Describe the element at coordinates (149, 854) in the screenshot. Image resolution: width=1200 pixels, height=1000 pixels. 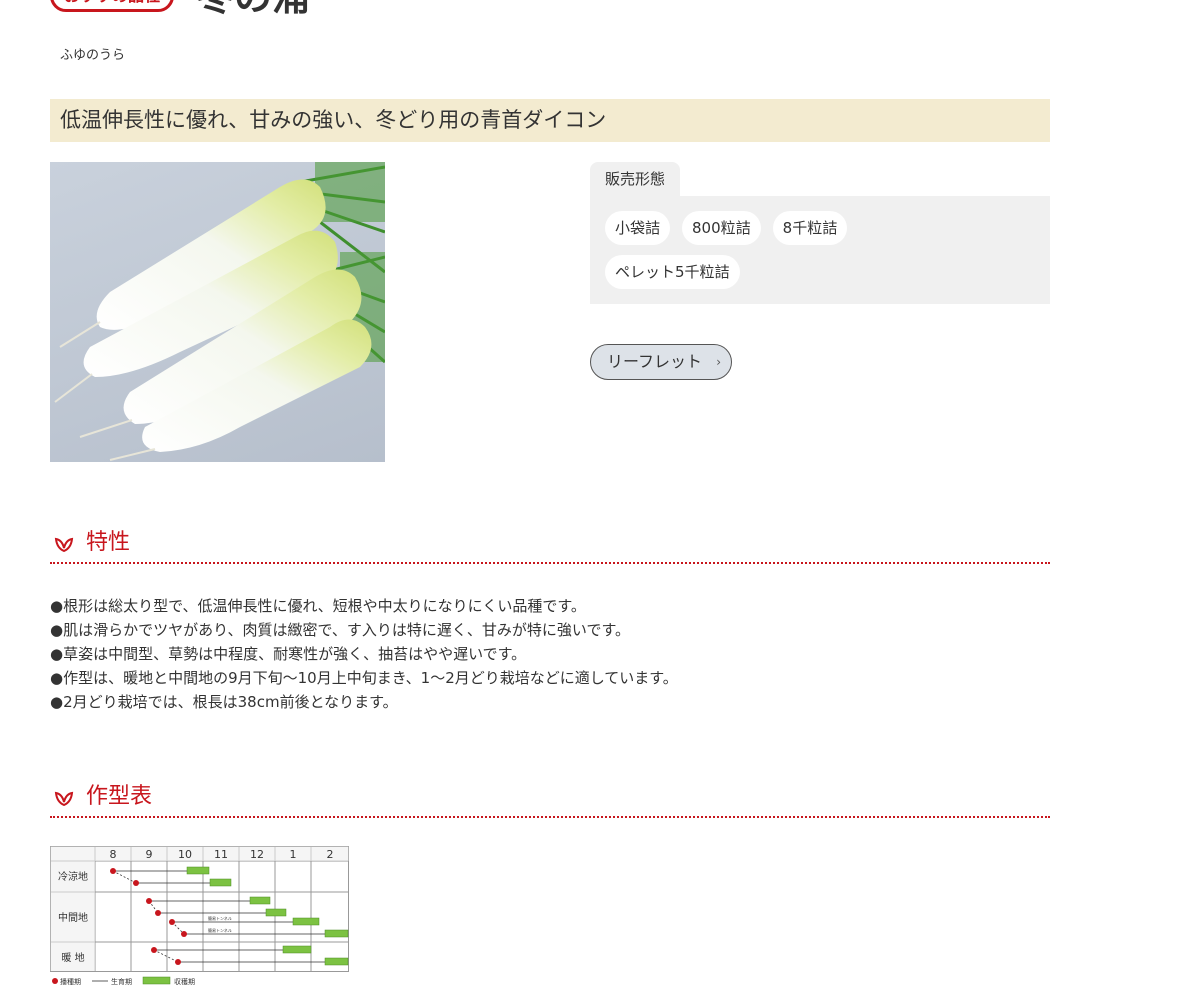
I see `month-label: 9` at that location.